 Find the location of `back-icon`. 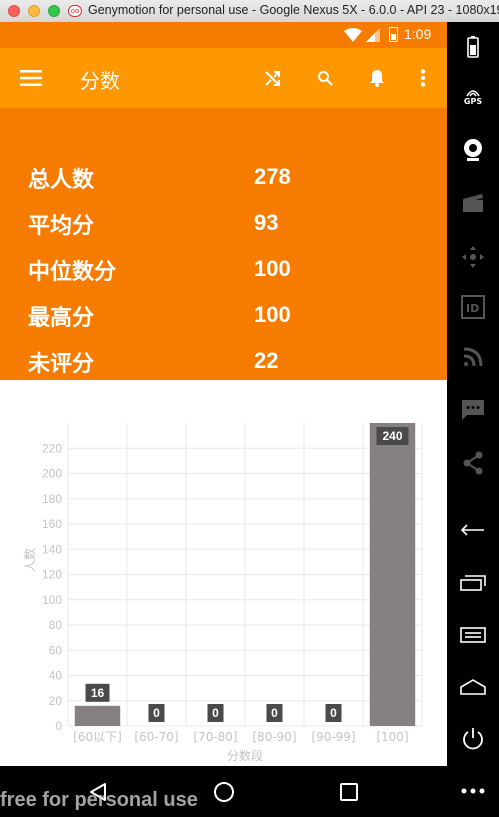

back-icon is located at coordinates (473, 530).